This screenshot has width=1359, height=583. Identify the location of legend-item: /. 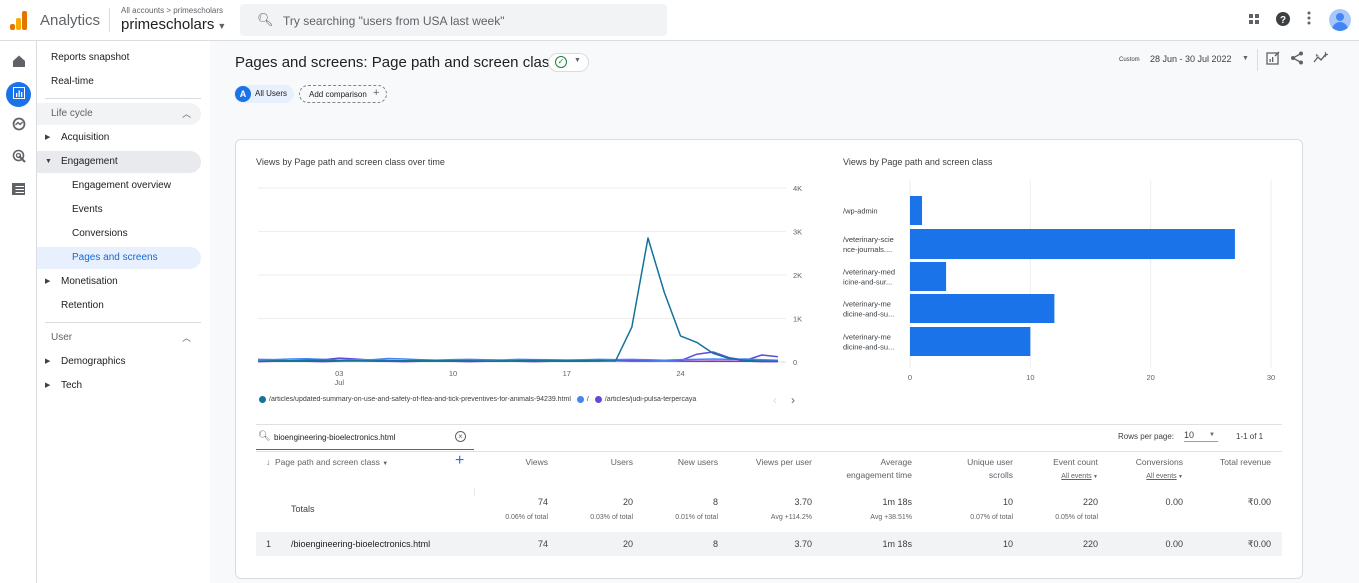
(588, 399).